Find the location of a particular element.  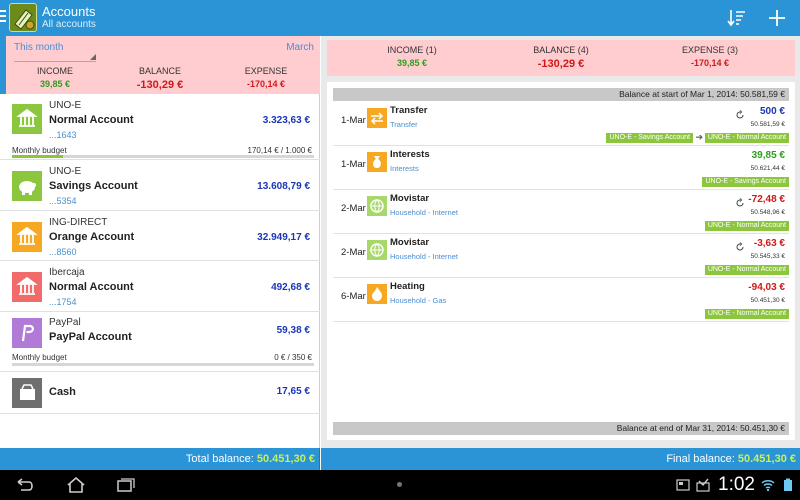

account-name: Normal Account is located at coordinates (91, 120).